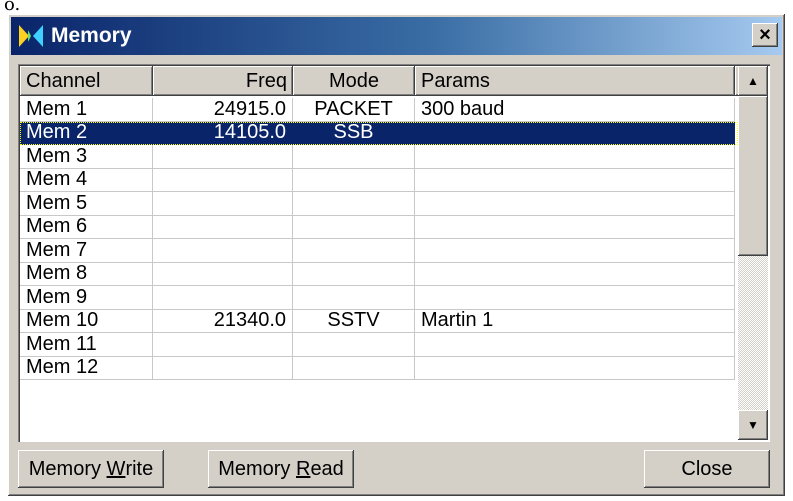 Image resolution: width=793 pixels, height=501 pixels. I want to click on cell-channel: Mem 11, so click(86, 345).